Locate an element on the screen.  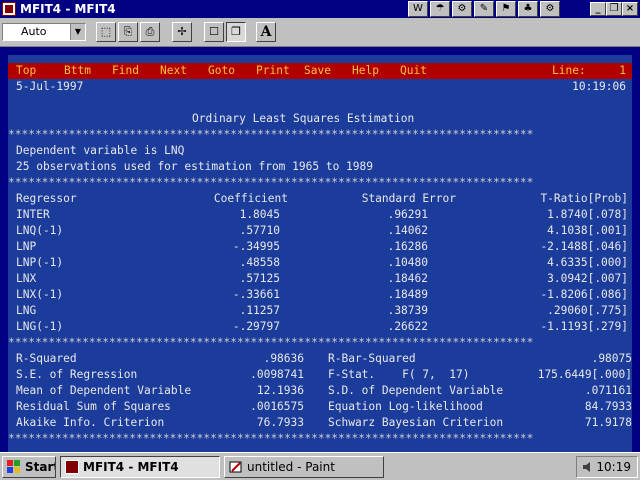
row-name: LNG is located at coordinates (26, 310).